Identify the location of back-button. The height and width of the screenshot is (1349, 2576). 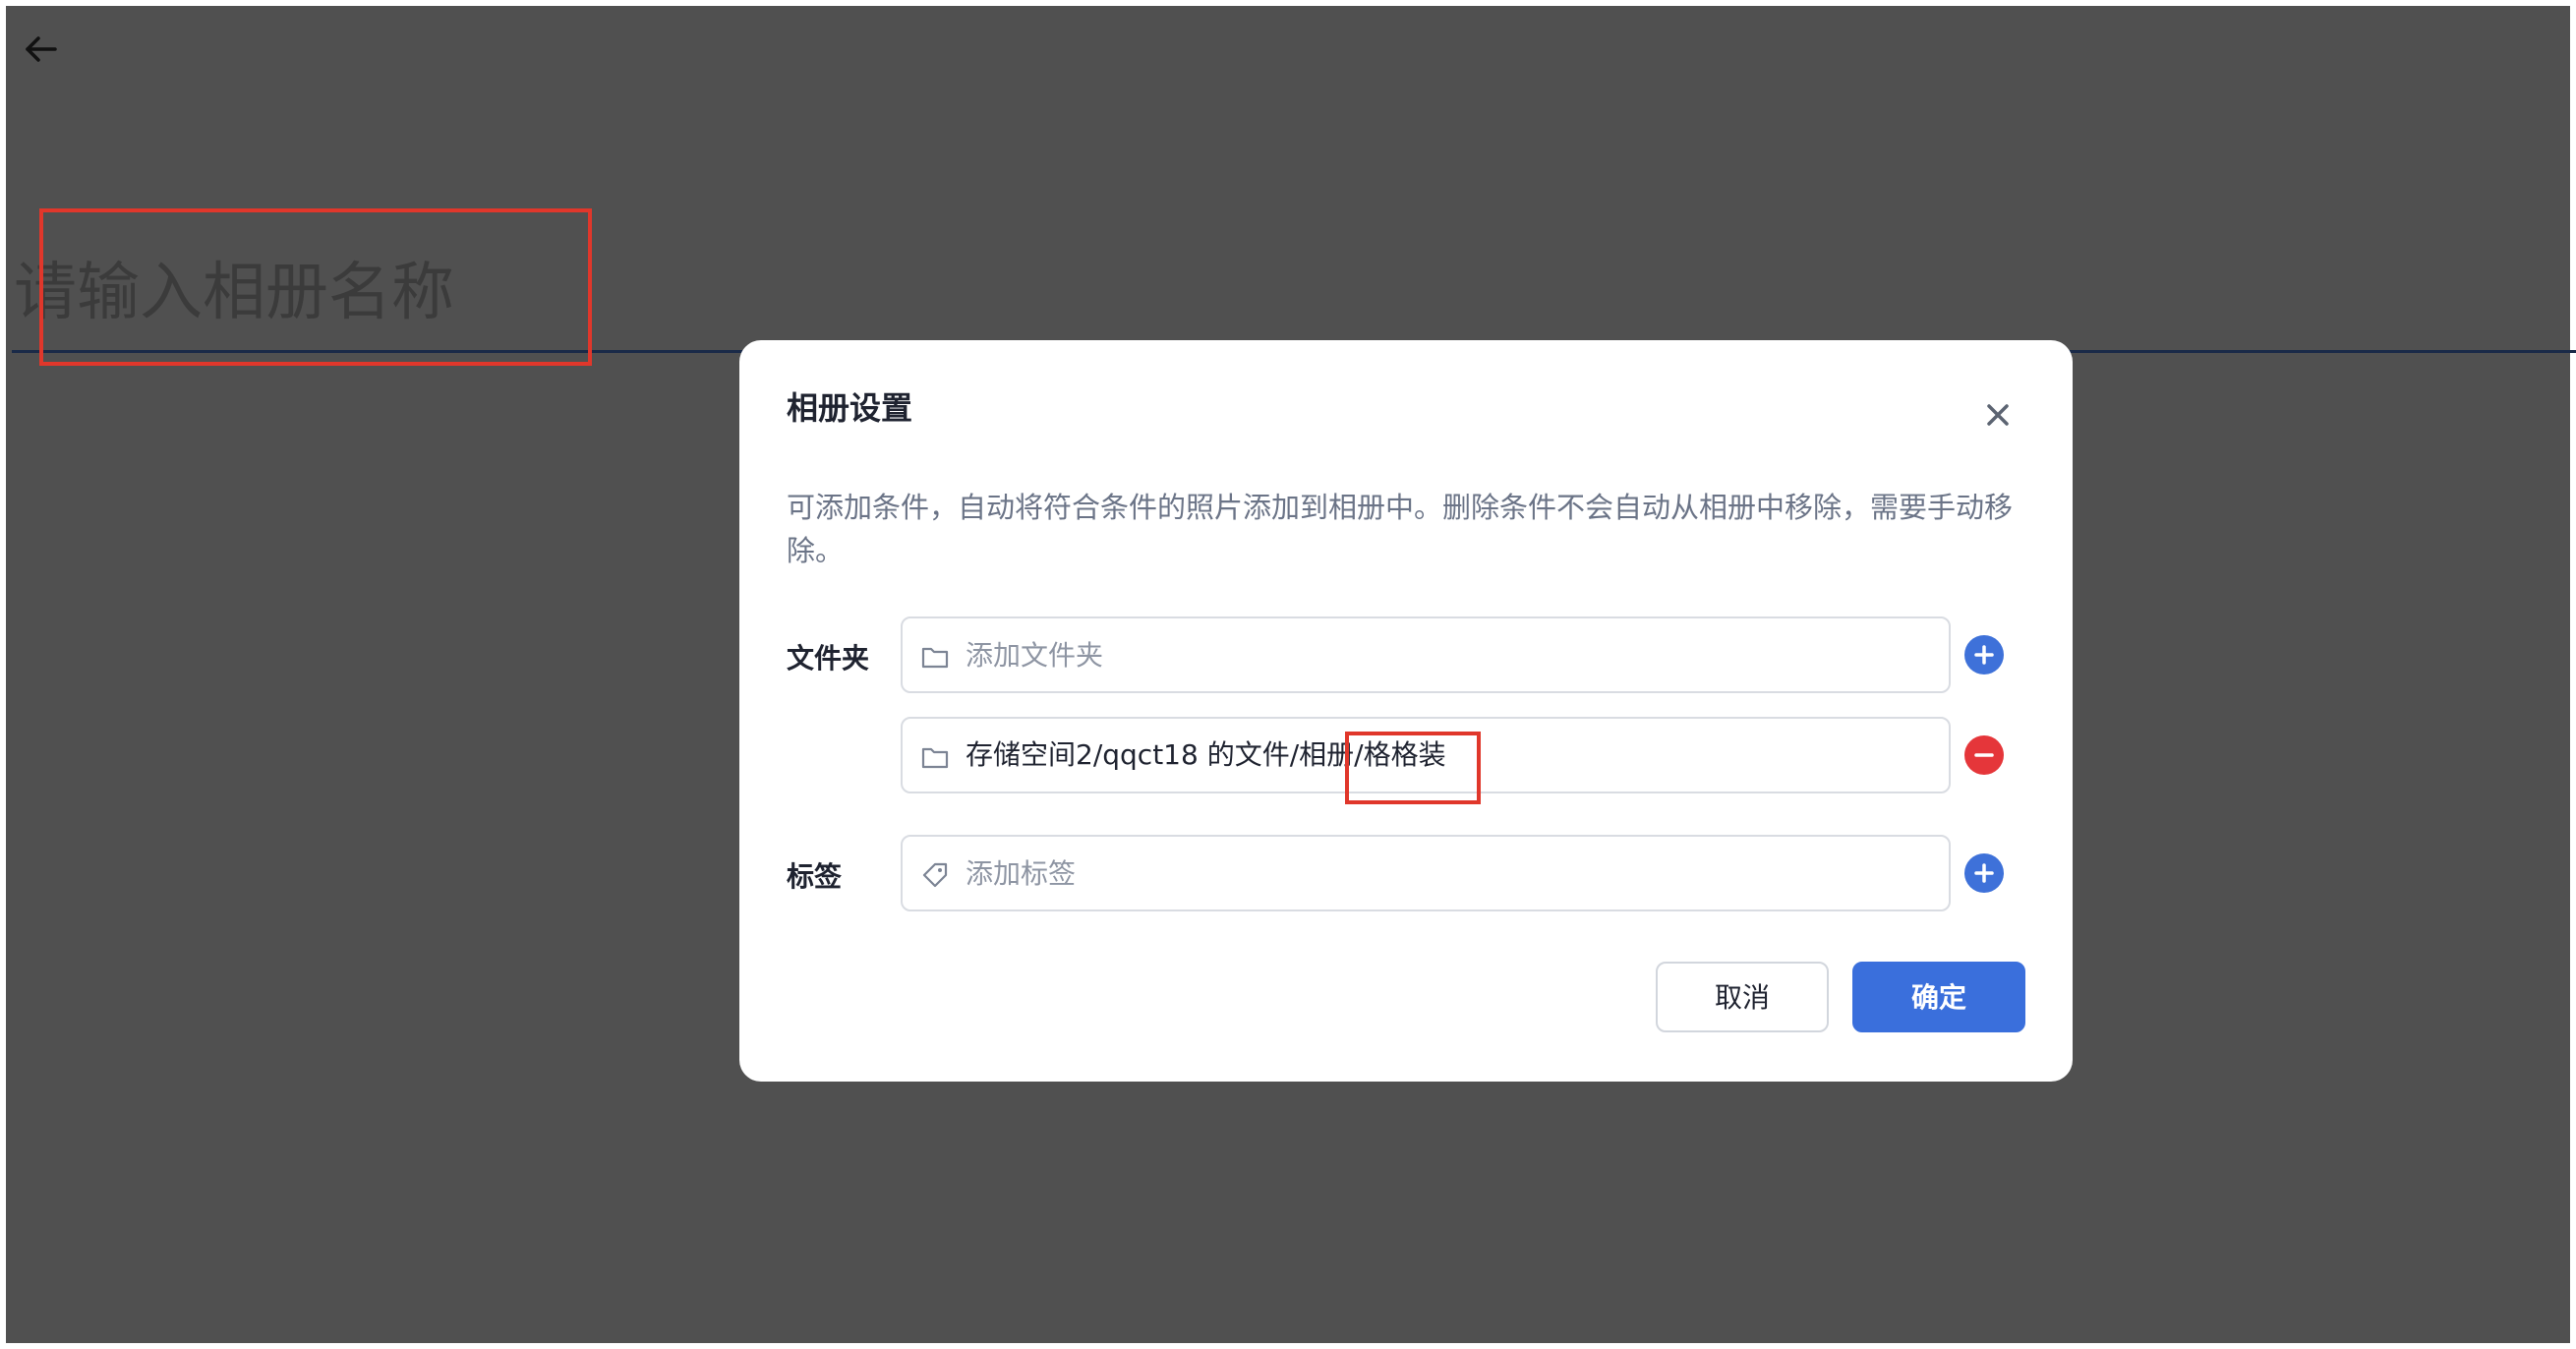
(41, 49).